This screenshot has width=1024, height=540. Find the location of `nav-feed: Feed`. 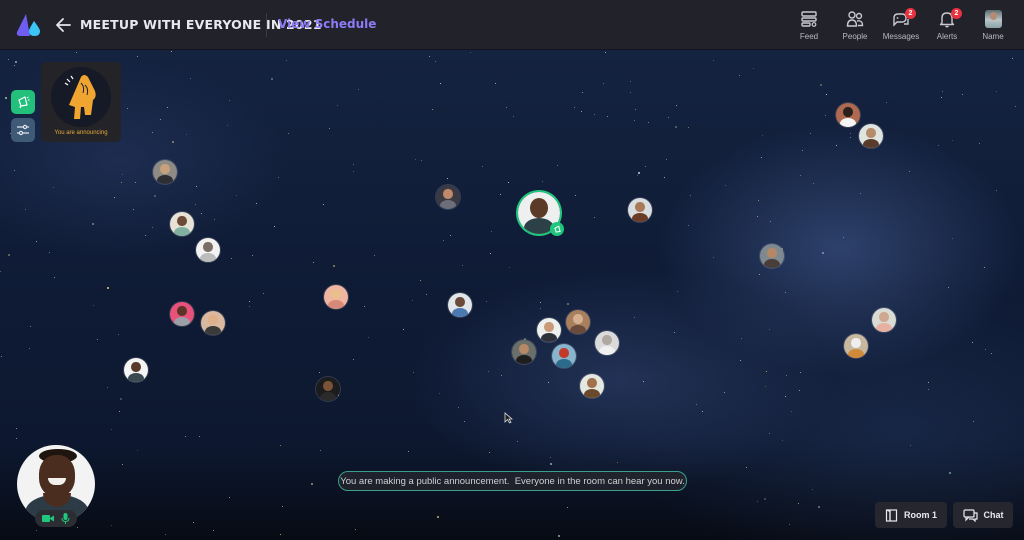

nav-feed: Feed is located at coordinates (809, 25).